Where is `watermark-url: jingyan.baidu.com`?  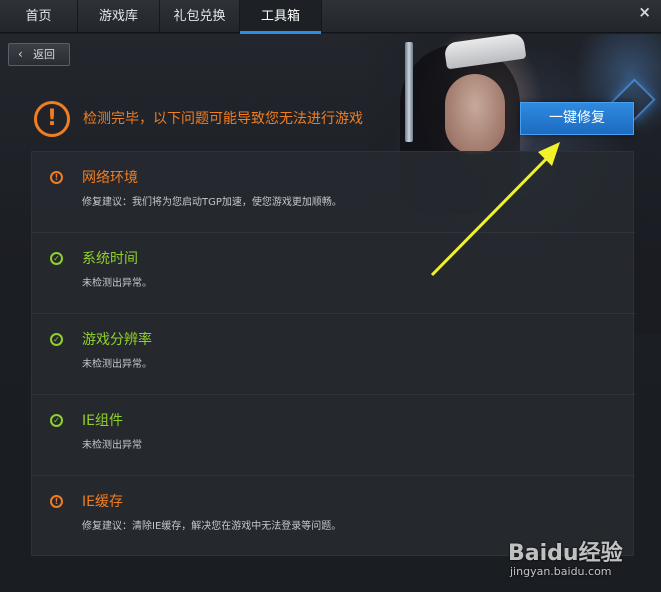
watermark-url: jingyan.baidu.com is located at coordinates (561, 571).